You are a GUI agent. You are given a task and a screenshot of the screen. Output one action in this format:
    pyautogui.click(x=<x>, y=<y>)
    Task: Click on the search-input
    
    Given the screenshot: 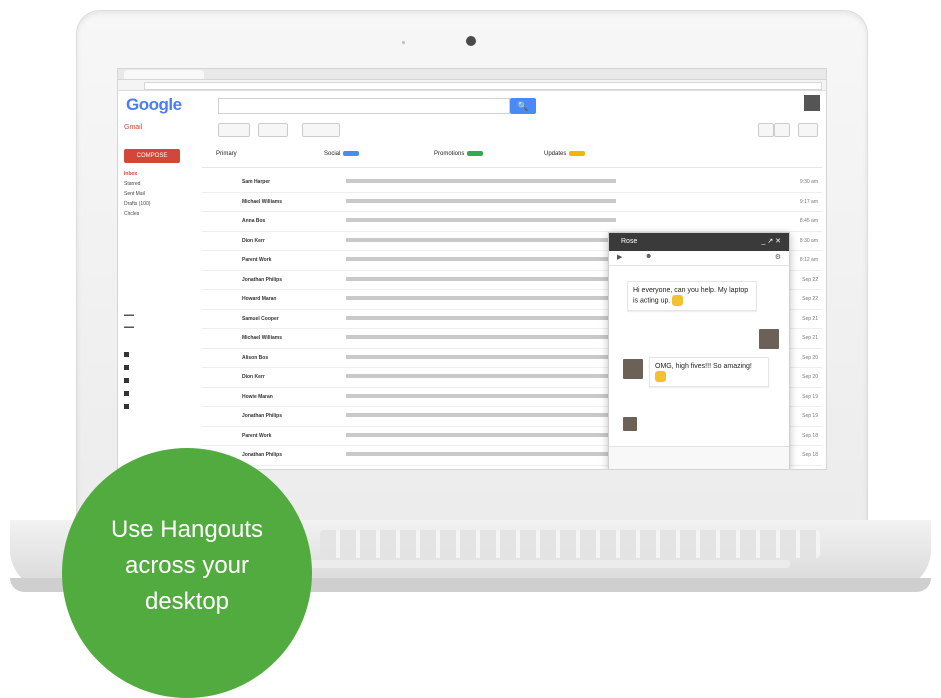 What is the action you would take?
    pyautogui.click(x=364, y=106)
    